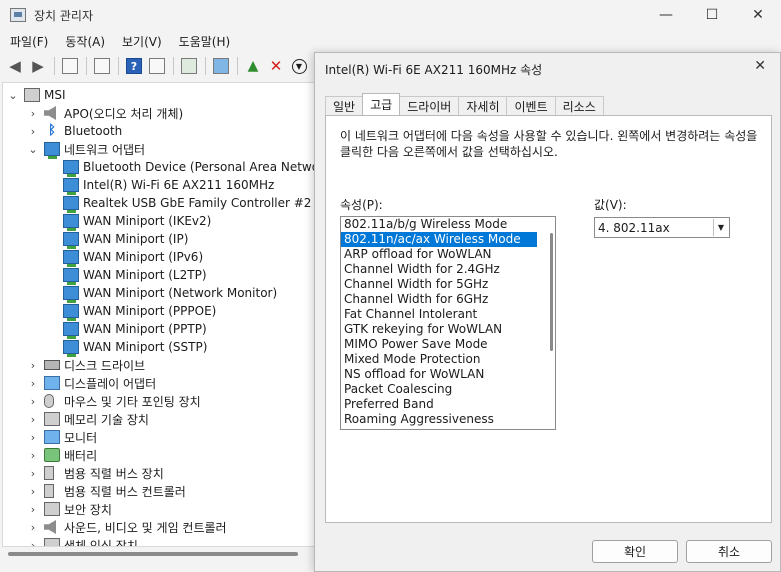 The height and width of the screenshot is (572, 781). What do you see at coordinates (439, 314) in the screenshot?
I see `list-item: Fat Channel Intolerant` at bounding box center [439, 314].